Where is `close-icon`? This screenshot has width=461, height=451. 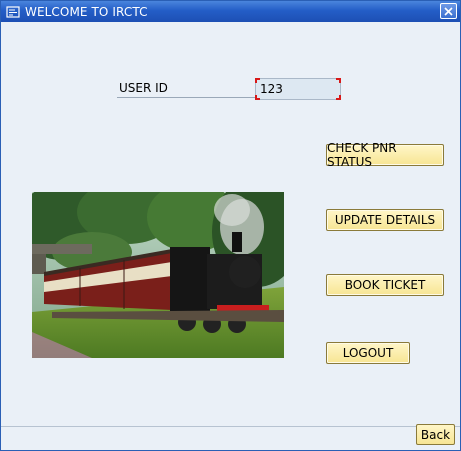 close-icon is located at coordinates (448, 11).